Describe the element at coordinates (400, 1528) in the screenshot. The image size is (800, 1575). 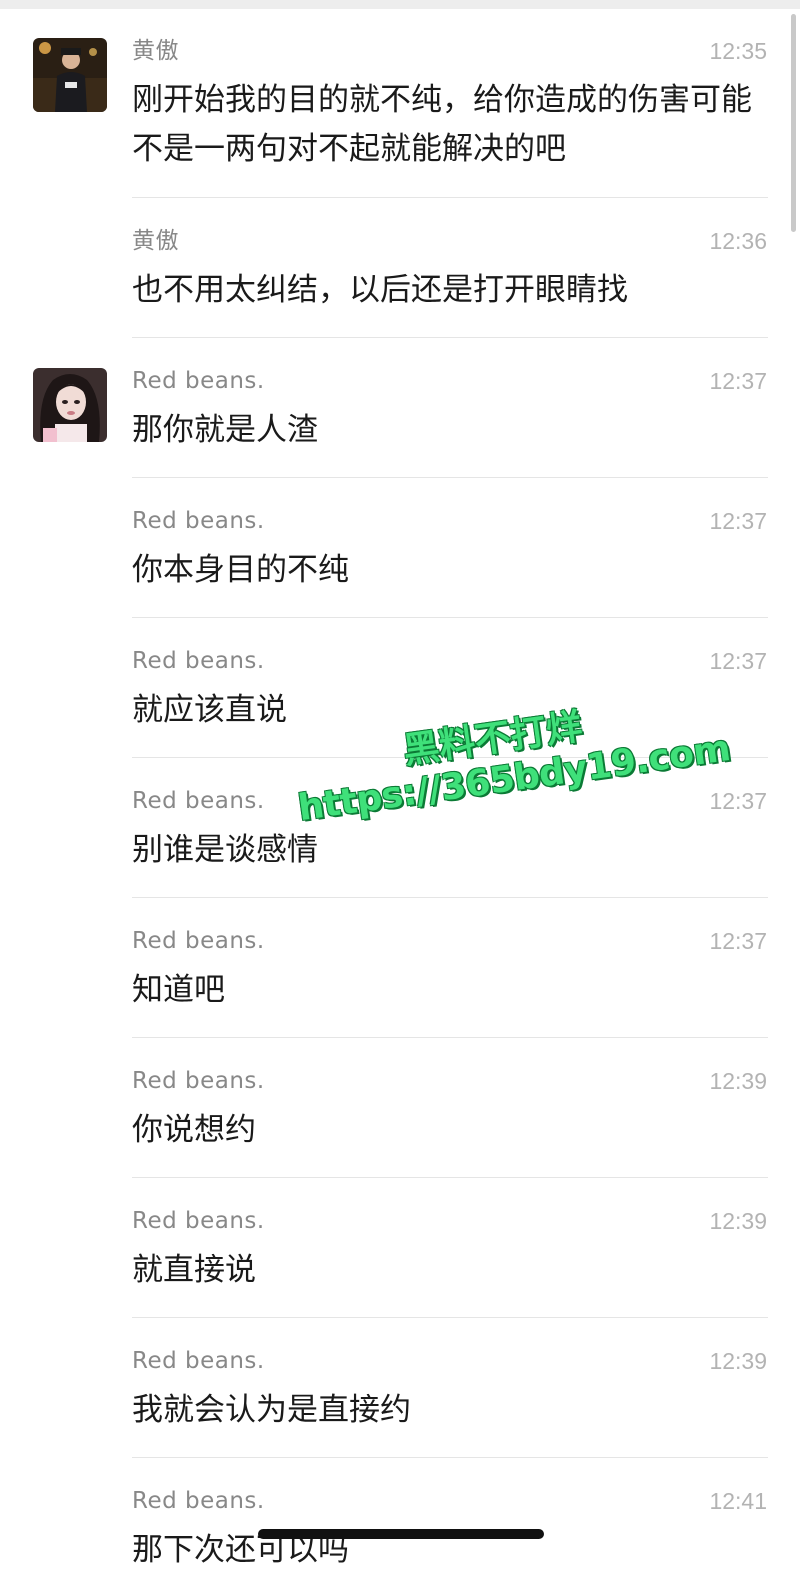
I see `message-row: Red beans. 12:41 那下次还可以吗` at that location.